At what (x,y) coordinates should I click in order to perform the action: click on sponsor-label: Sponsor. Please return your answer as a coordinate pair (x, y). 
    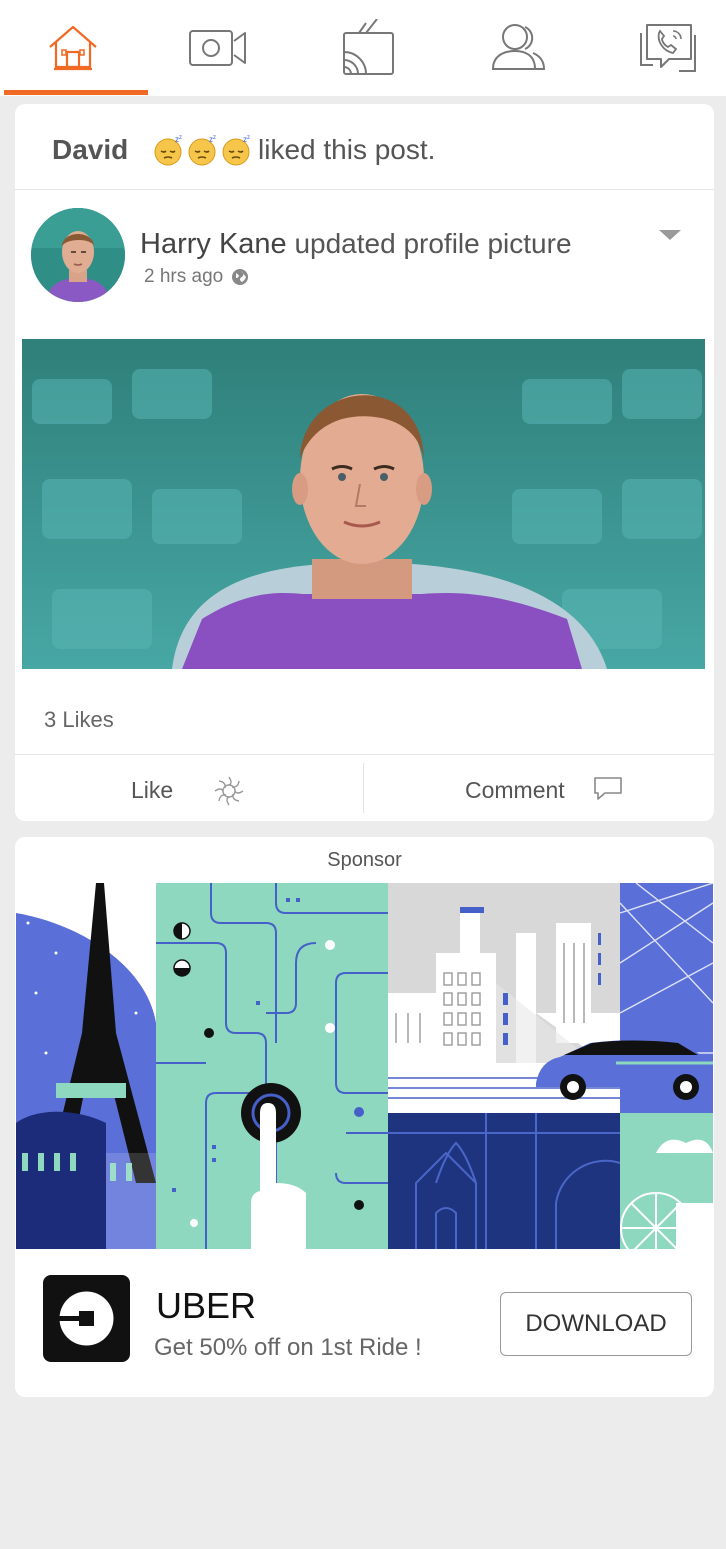
    Looking at the image, I should click on (364, 860).